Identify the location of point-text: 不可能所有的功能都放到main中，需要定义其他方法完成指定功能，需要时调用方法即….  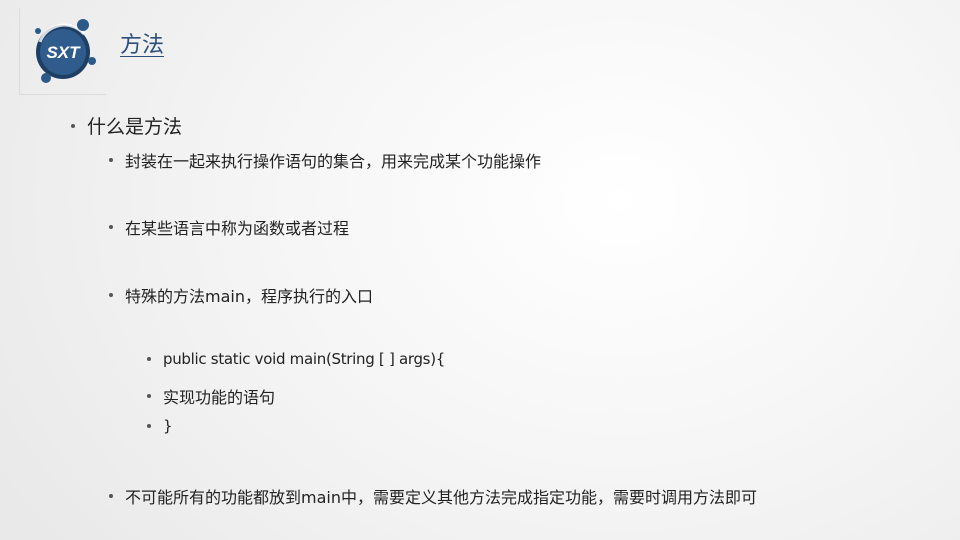
(441, 497).